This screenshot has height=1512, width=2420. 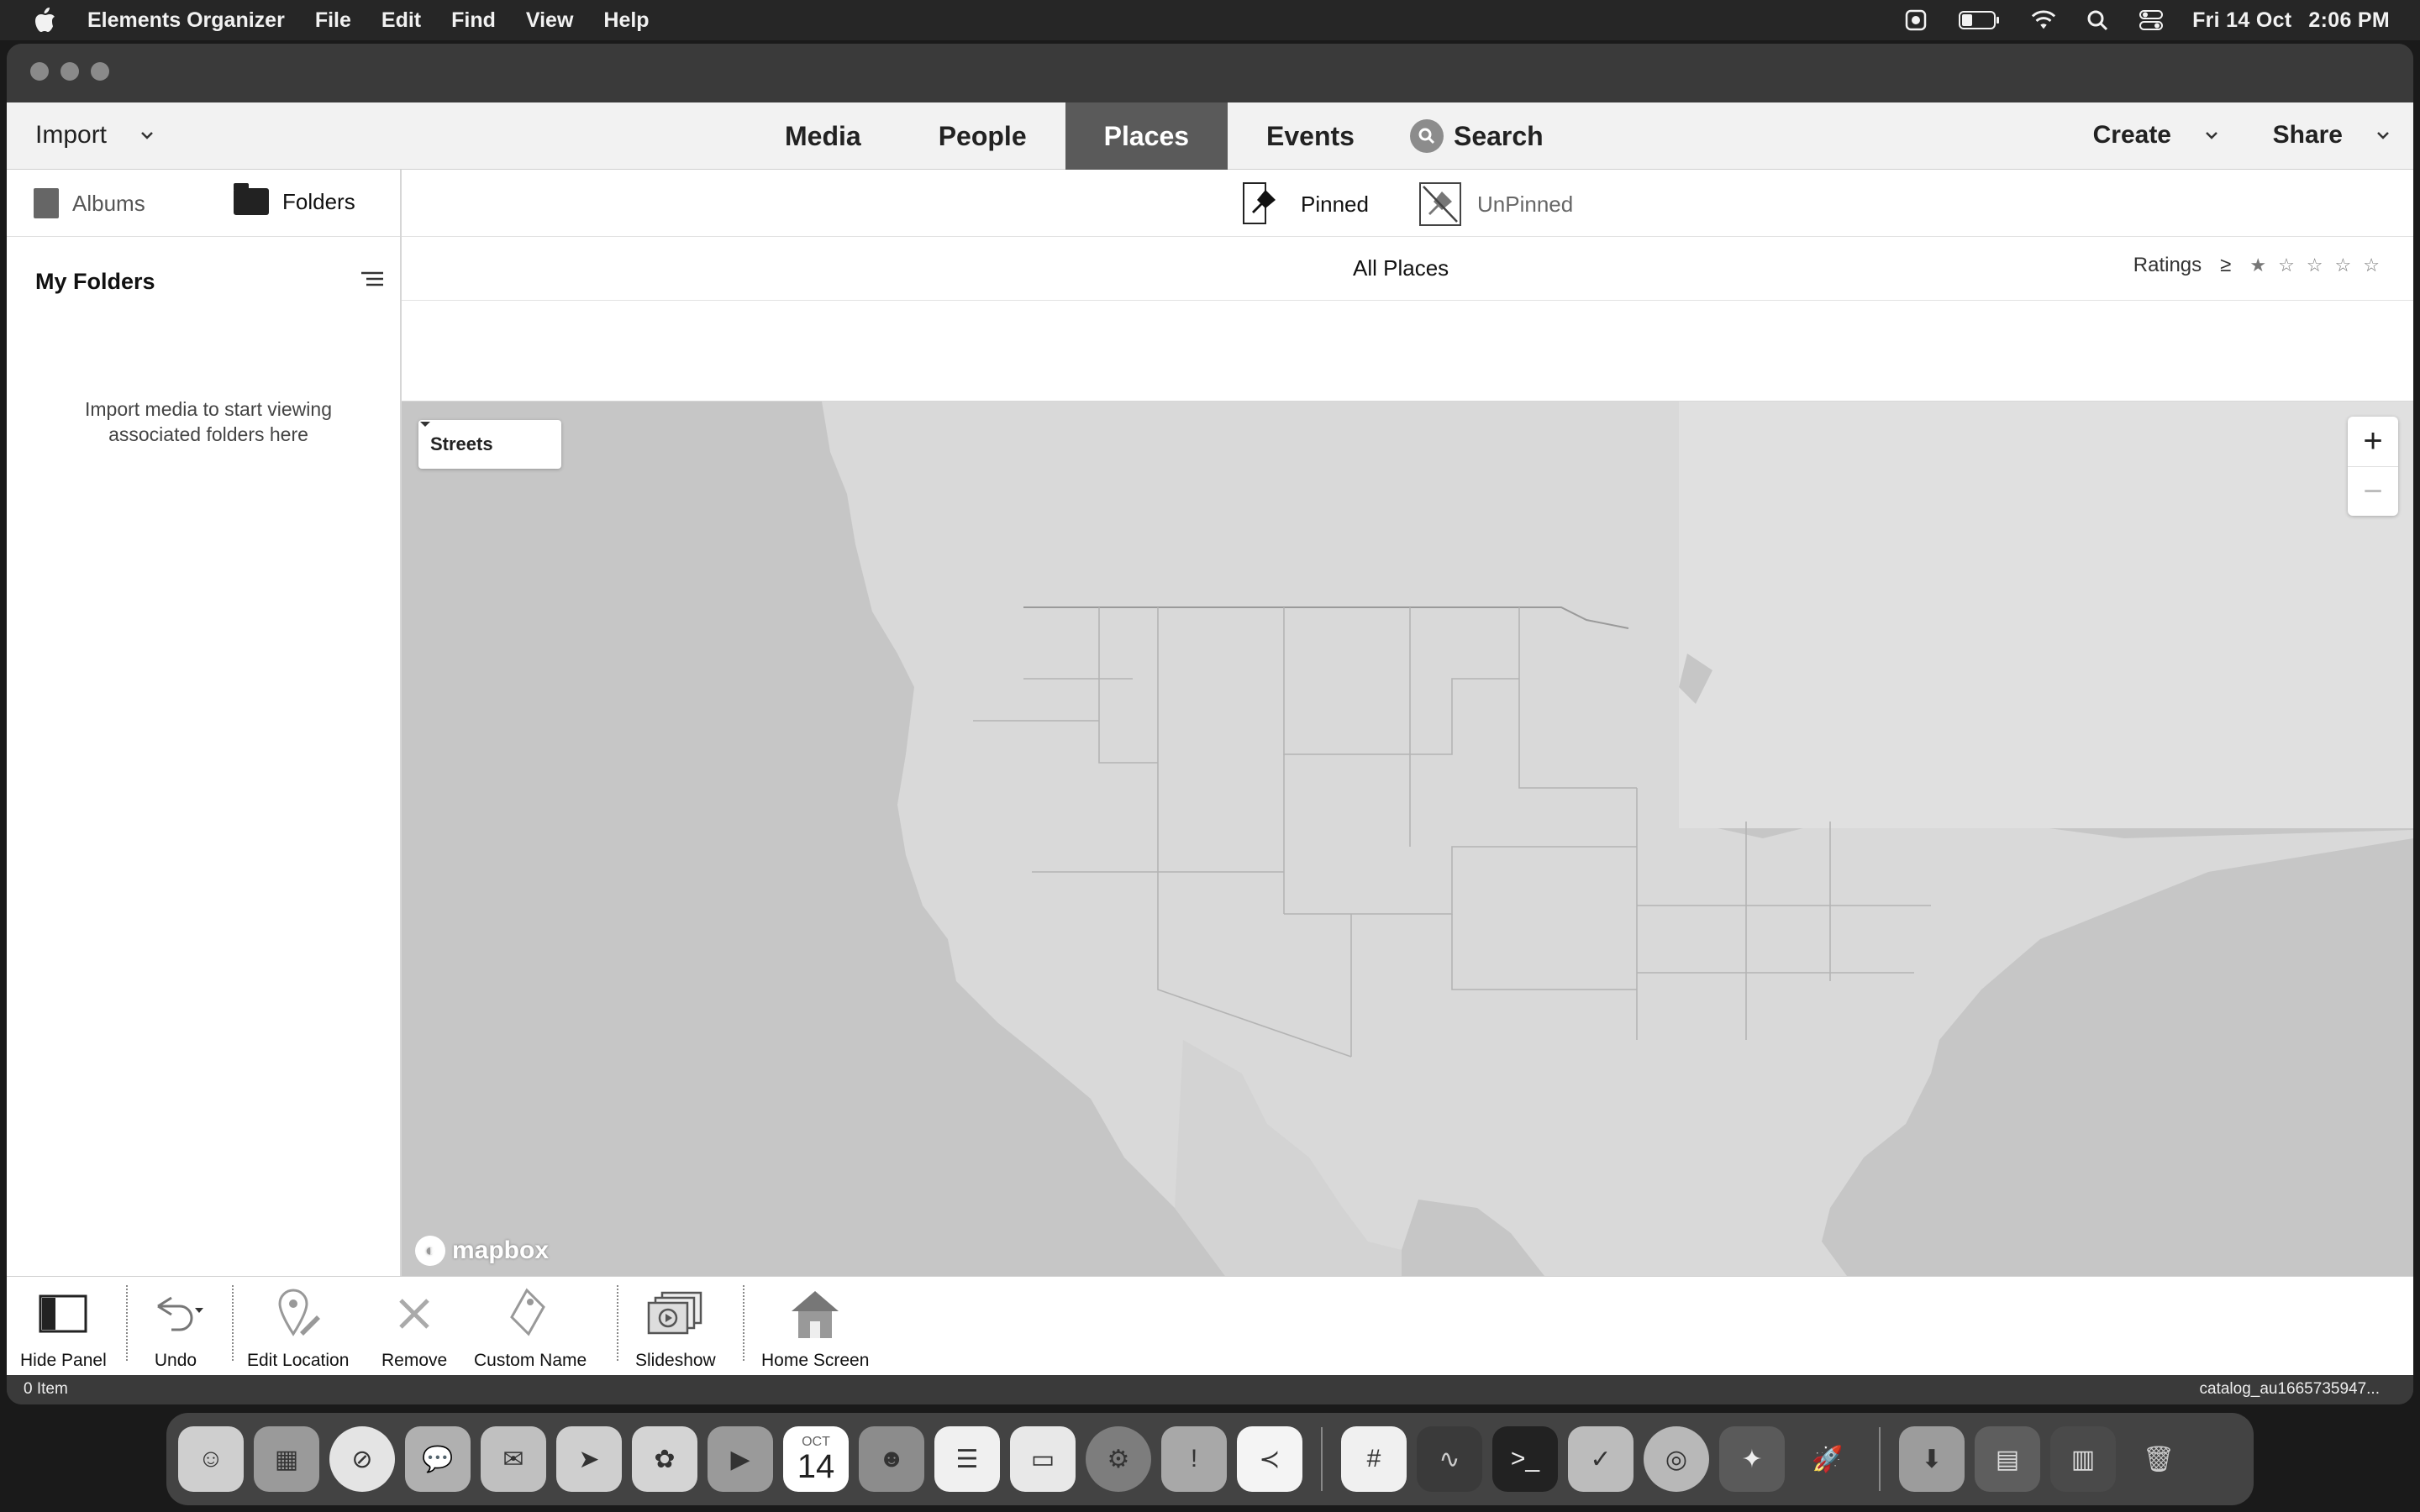 What do you see at coordinates (1374, 1459) in the screenshot?
I see `slack-icon: #` at bounding box center [1374, 1459].